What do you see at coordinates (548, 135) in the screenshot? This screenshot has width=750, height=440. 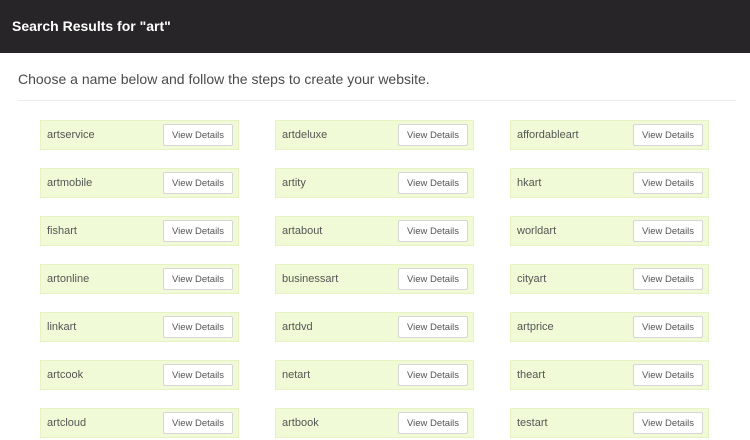 I see `result-name: affordableart` at bounding box center [548, 135].